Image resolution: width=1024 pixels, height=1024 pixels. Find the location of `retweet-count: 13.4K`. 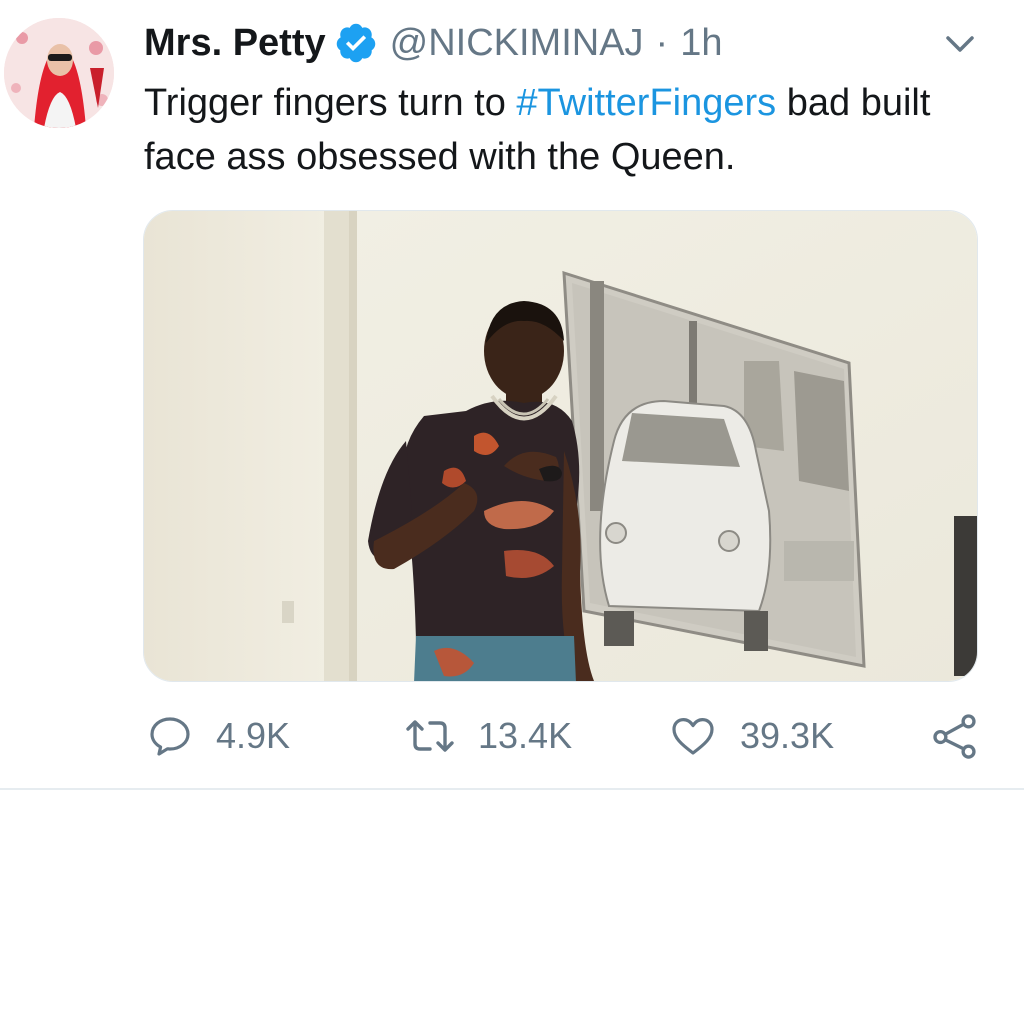

retweet-count: 13.4K is located at coordinates (525, 735).